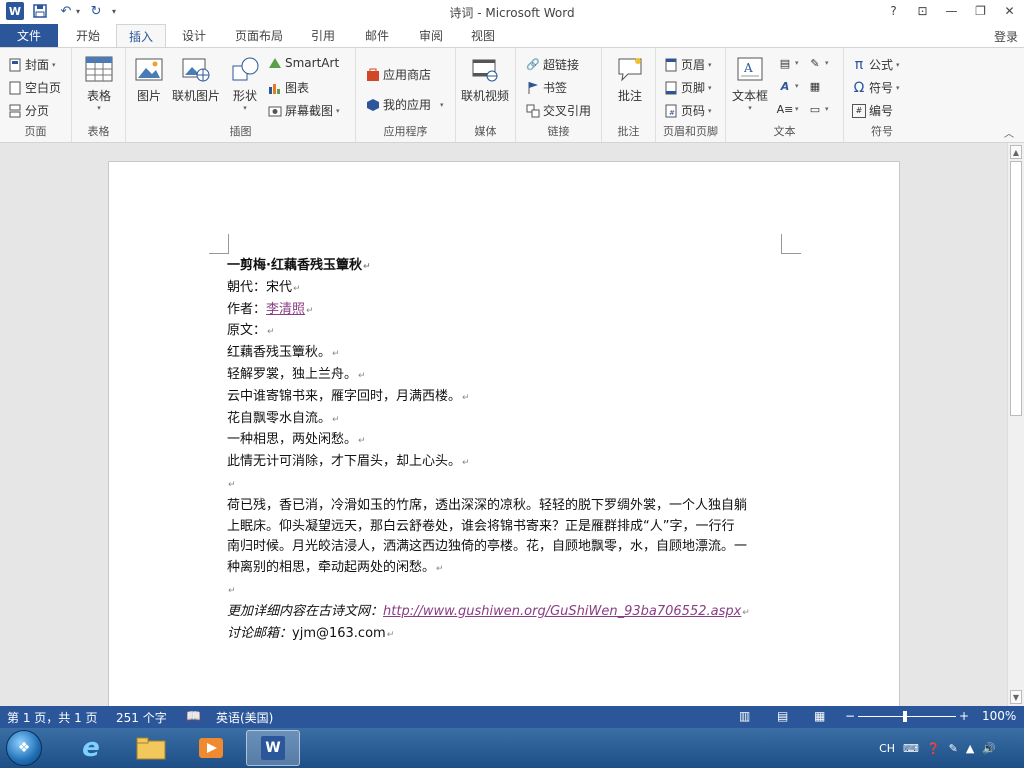 The image size is (1024, 768). I want to click on office-store-button: 应用商店, so click(398, 74).